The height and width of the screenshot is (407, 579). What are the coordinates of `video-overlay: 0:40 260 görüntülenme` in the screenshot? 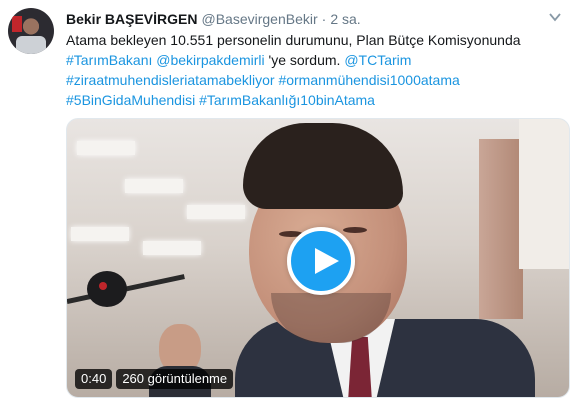 It's located at (154, 379).